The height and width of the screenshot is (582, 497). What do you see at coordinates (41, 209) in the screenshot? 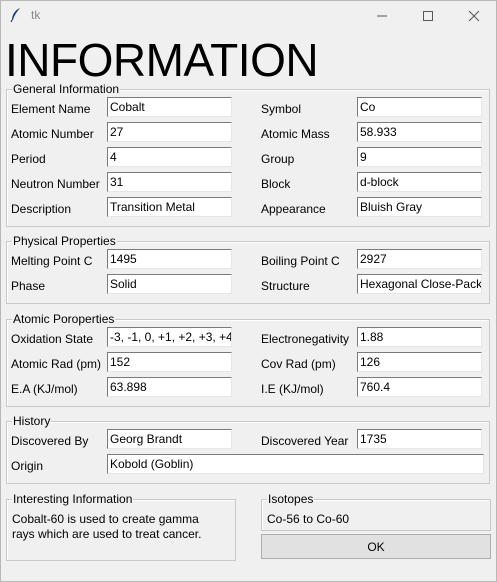
I see `description-label: Description` at bounding box center [41, 209].